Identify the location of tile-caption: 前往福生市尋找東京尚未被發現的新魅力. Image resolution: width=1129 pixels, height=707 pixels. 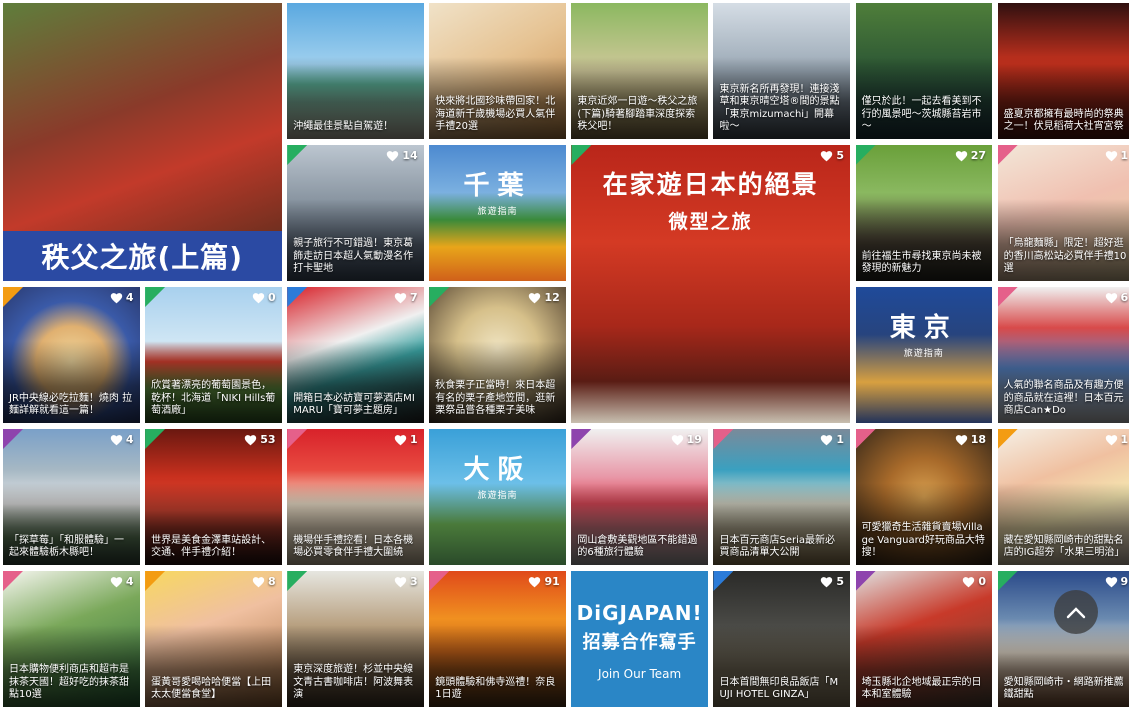
(921, 262).